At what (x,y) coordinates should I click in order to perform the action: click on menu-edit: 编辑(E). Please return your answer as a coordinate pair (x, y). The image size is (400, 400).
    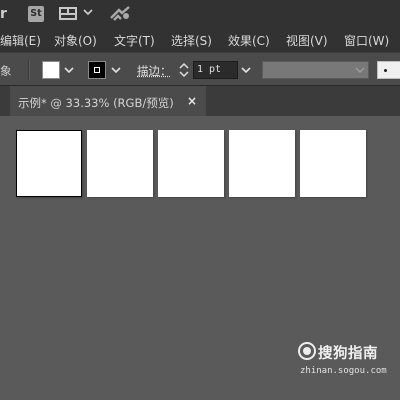
    Looking at the image, I should click on (20, 40).